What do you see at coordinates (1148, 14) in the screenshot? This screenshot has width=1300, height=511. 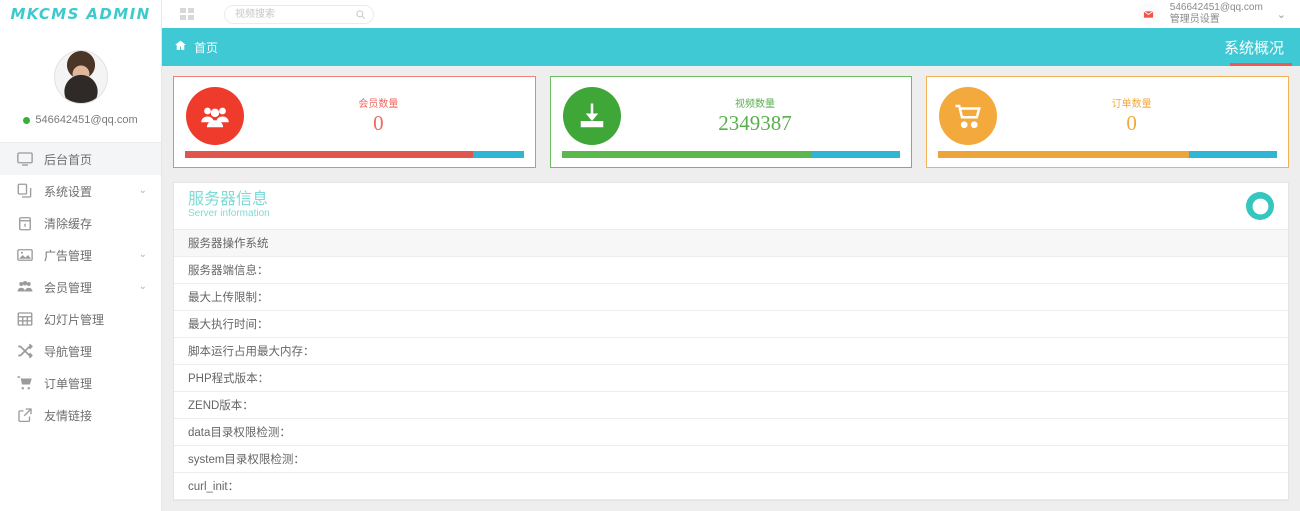 I see `mail-button` at bounding box center [1148, 14].